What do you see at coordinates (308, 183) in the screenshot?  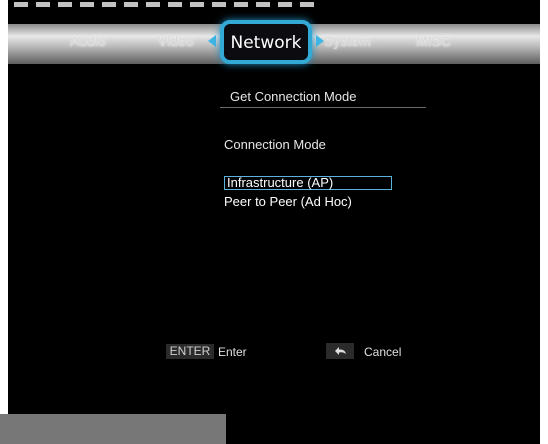 I see `option-infrastructure: Infrastructure (AP)` at bounding box center [308, 183].